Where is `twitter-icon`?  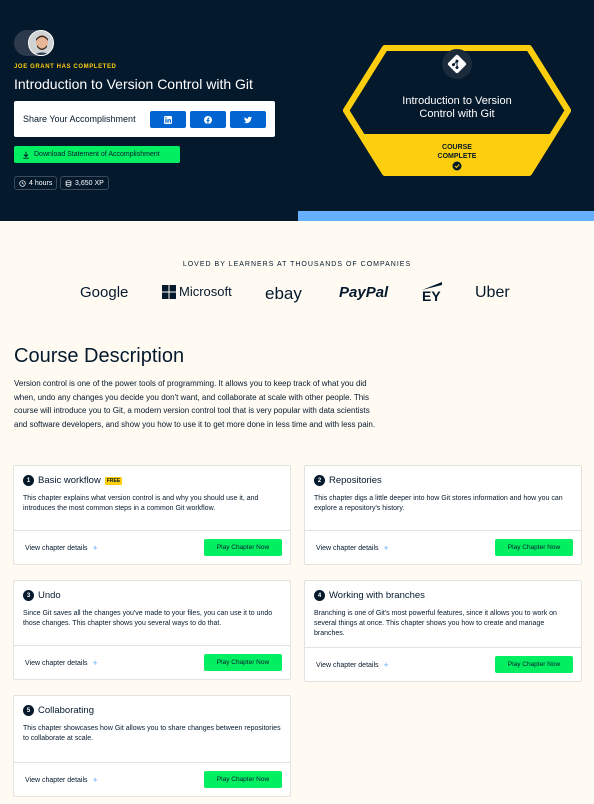
twitter-icon is located at coordinates (248, 119).